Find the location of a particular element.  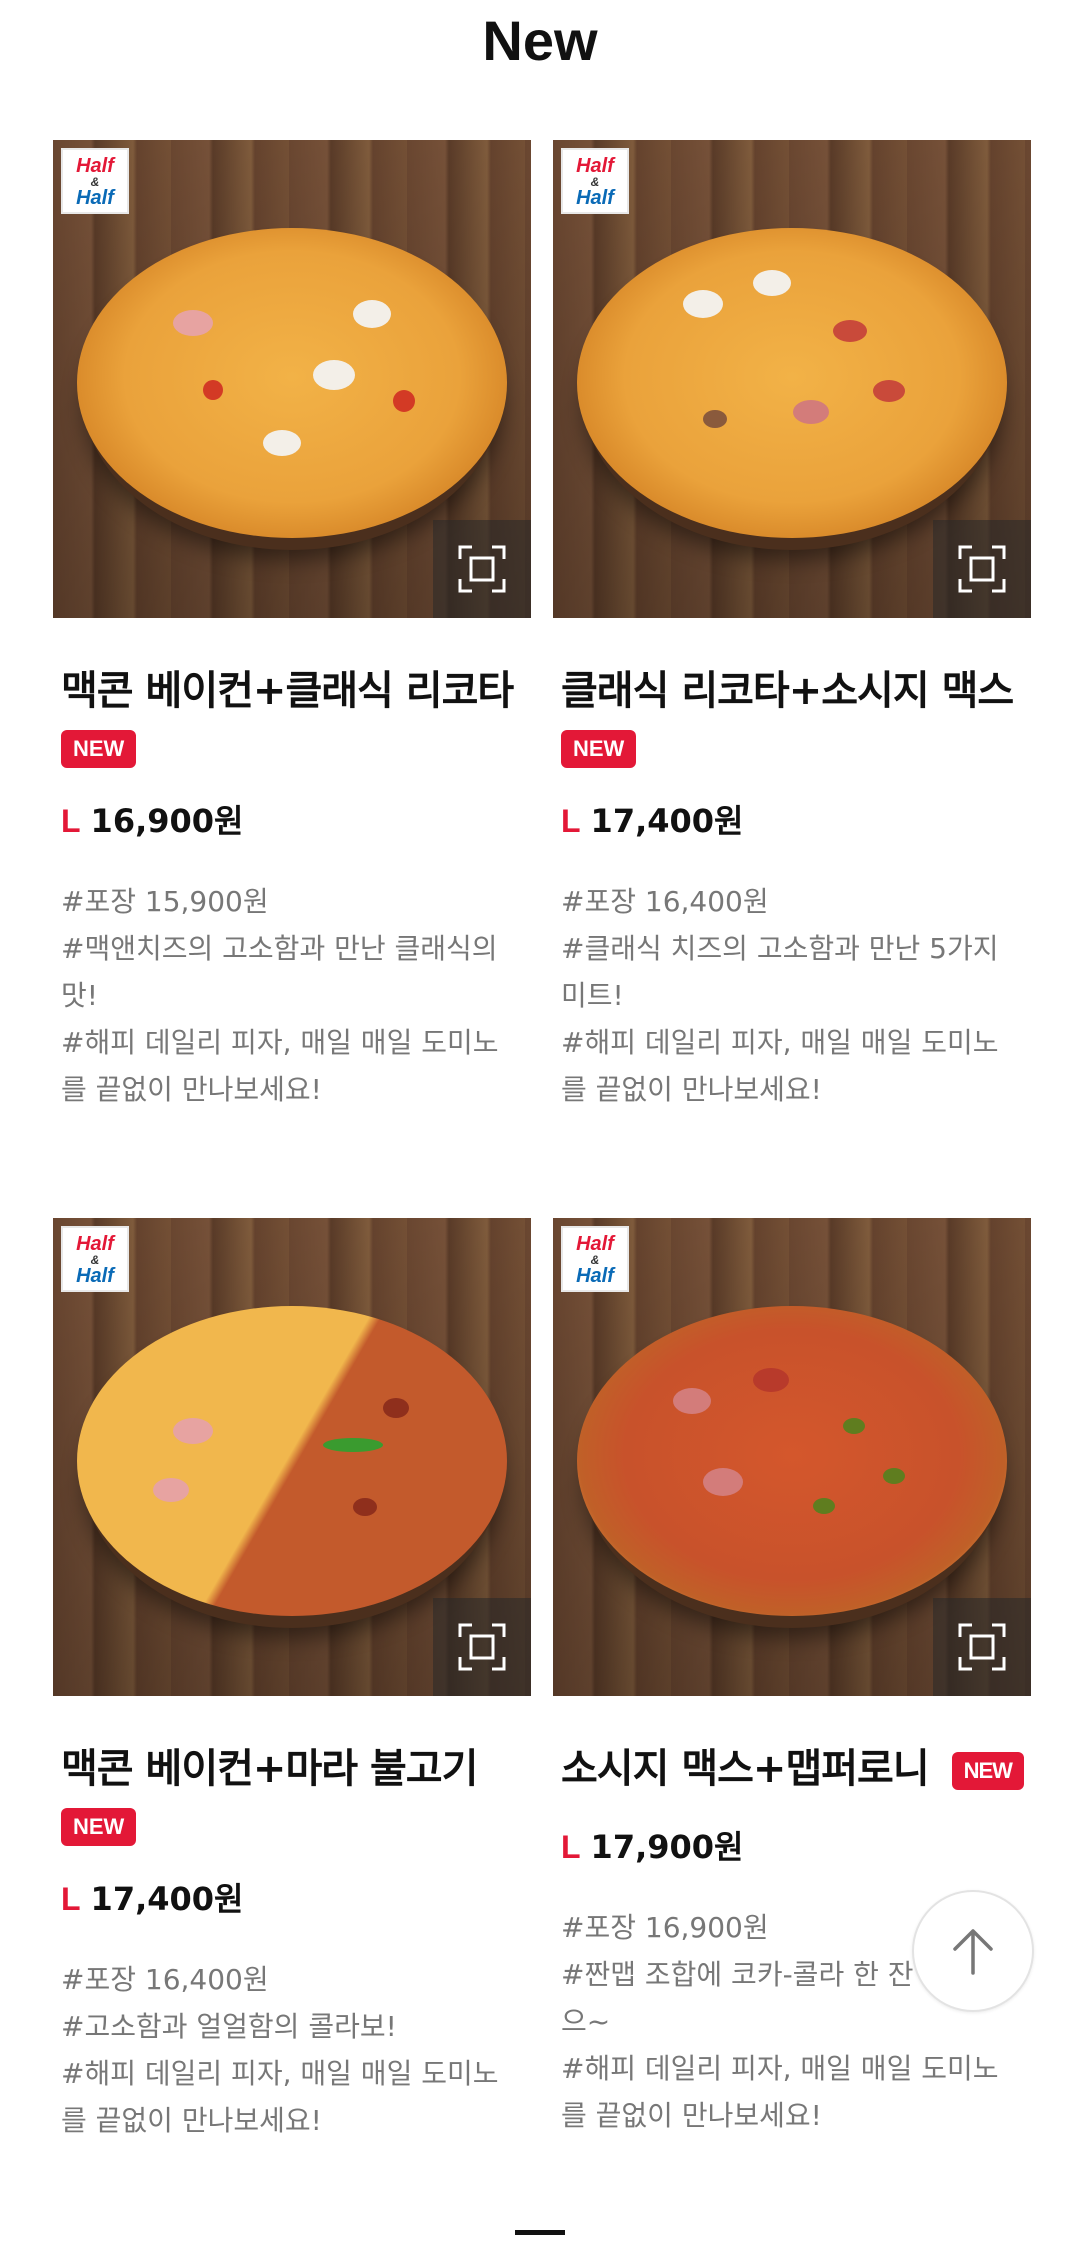

desc-line: 맛! is located at coordinates (79, 995).